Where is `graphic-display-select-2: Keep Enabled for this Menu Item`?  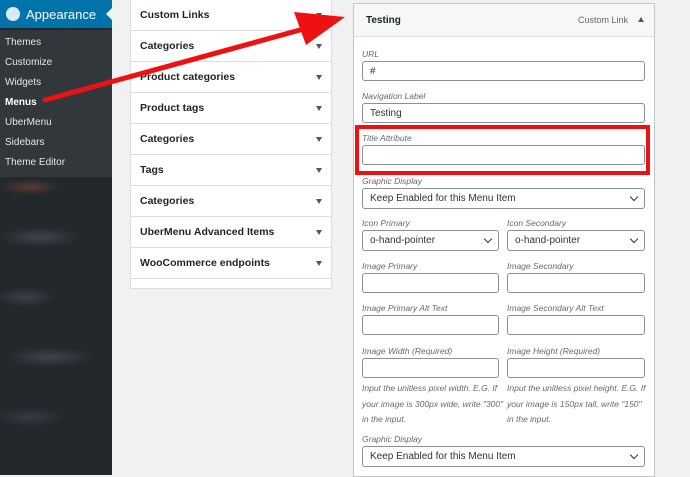
graphic-display-select-2: Keep Enabled for this Menu Item is located at coordinates (503, 456).